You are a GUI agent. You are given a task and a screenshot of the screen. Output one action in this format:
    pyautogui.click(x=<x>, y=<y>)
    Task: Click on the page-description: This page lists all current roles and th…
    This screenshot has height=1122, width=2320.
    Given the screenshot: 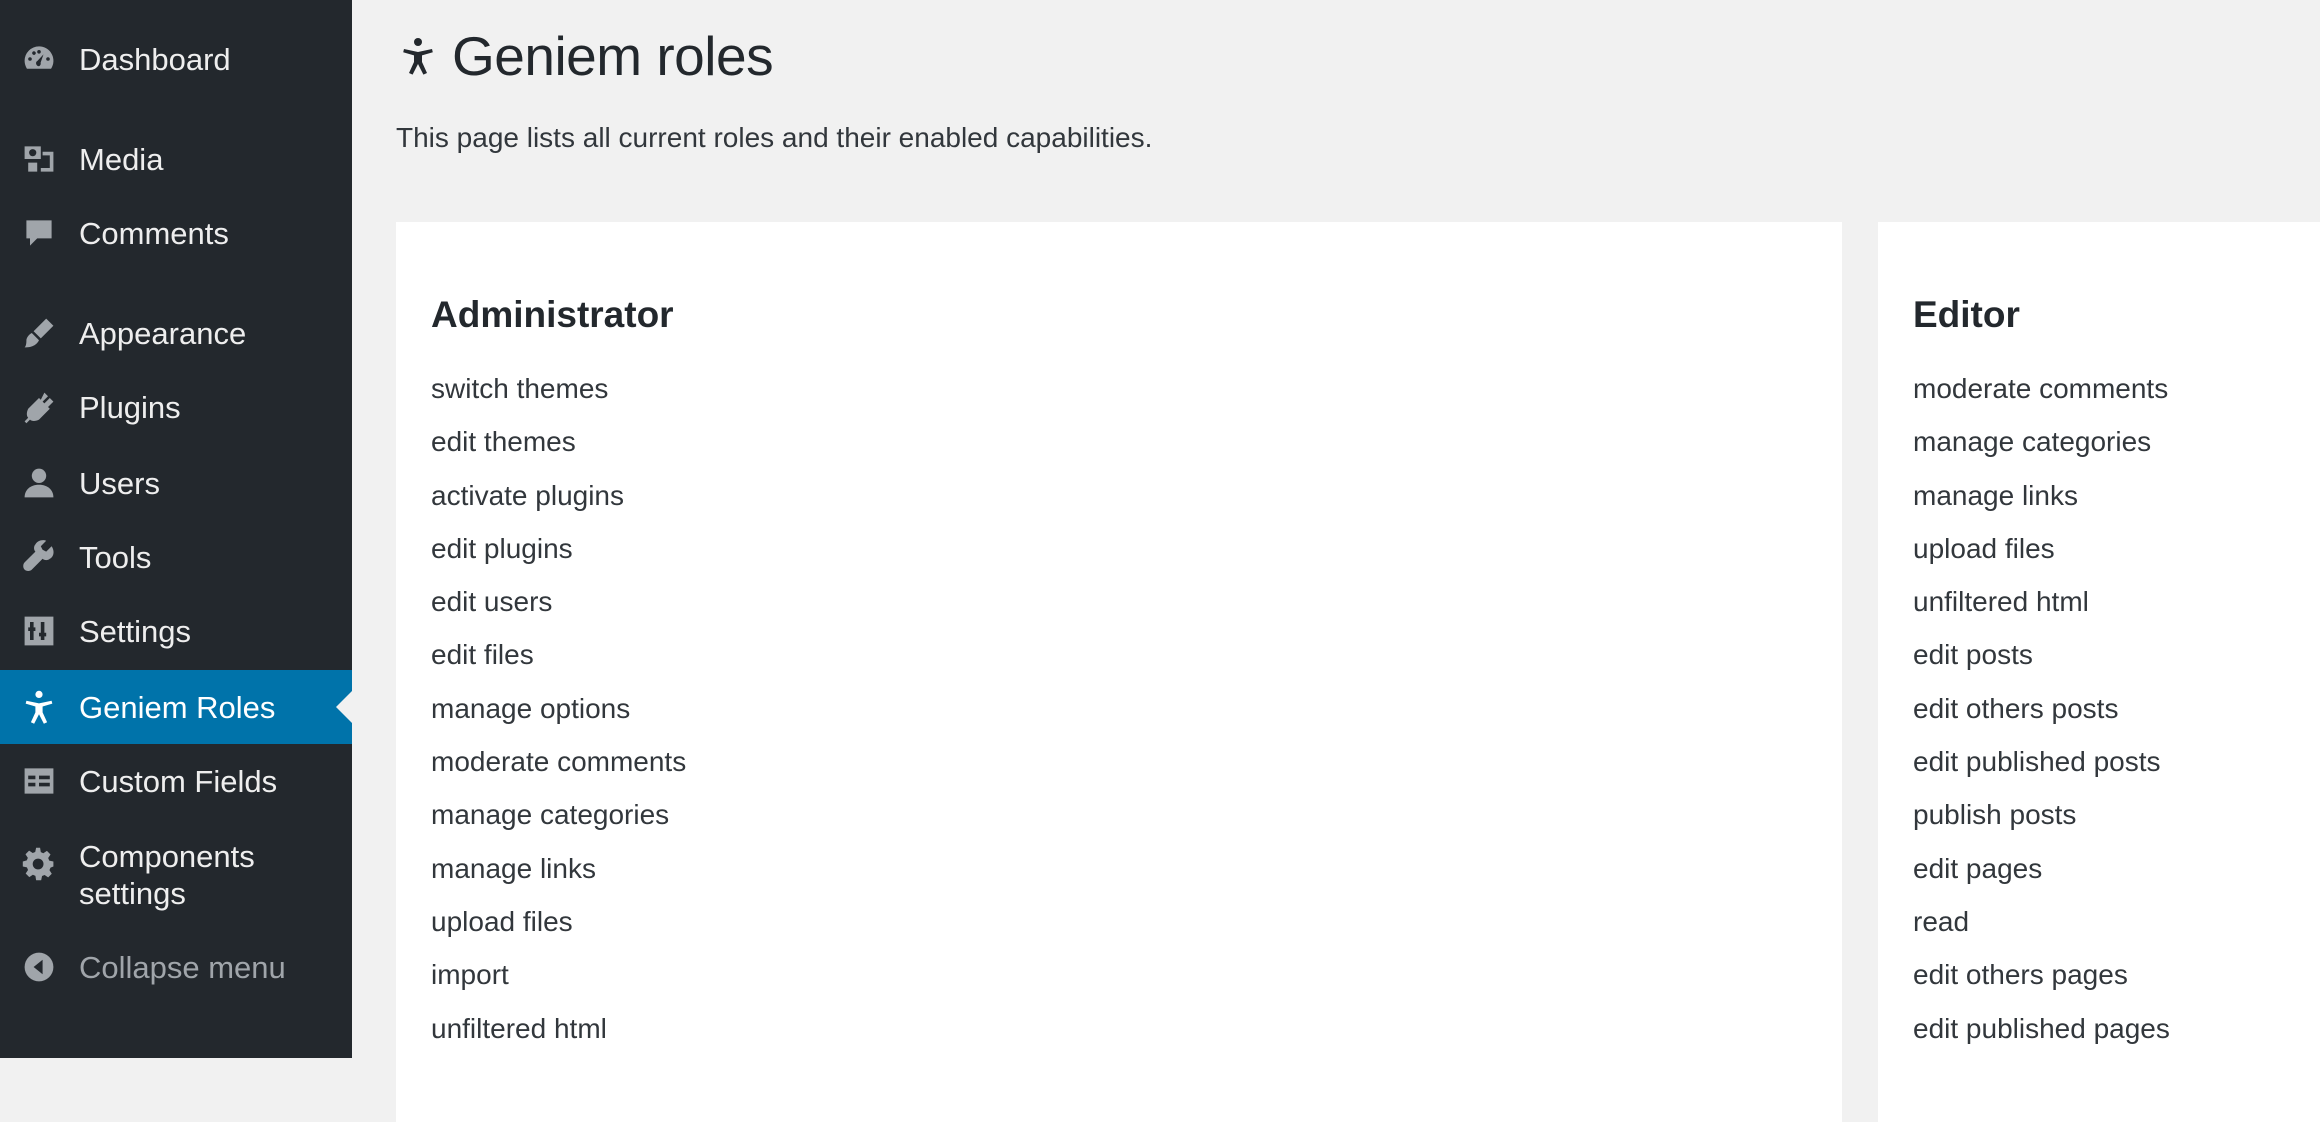 What is the action you would take?
    pyautogui.click(x=774, y=137)
    